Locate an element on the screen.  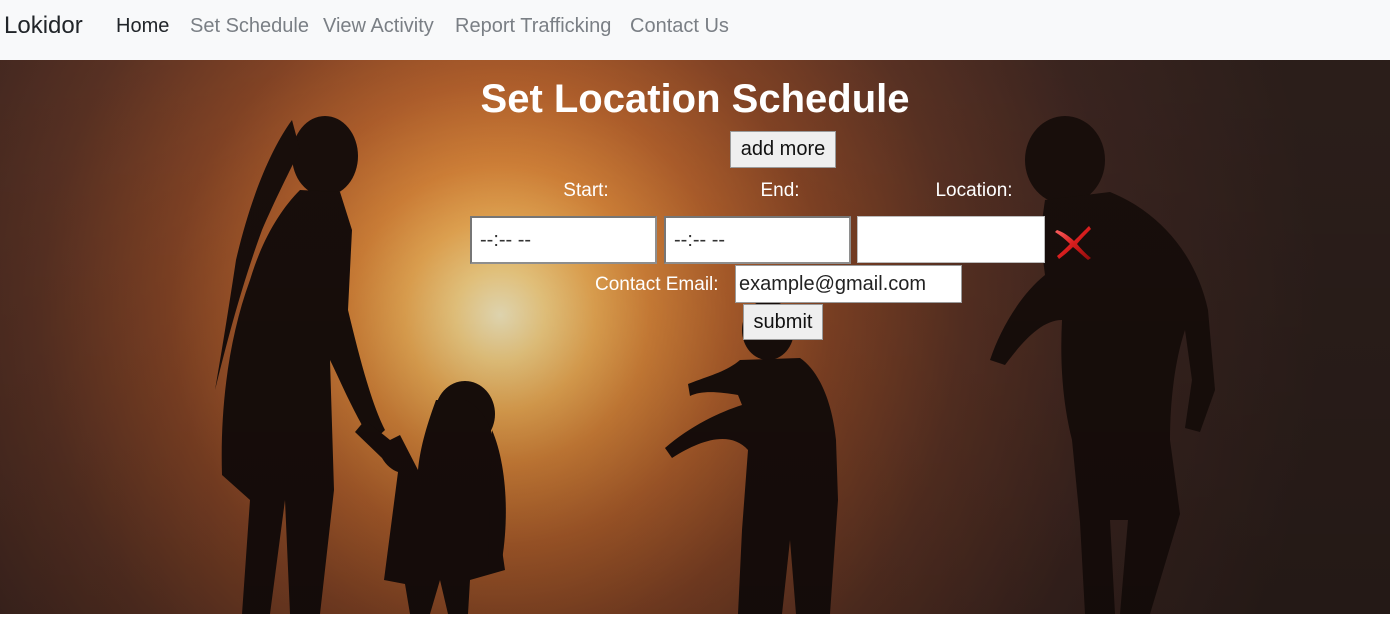
page-title: Set Location Schedule is located at coordinates (695, 99).